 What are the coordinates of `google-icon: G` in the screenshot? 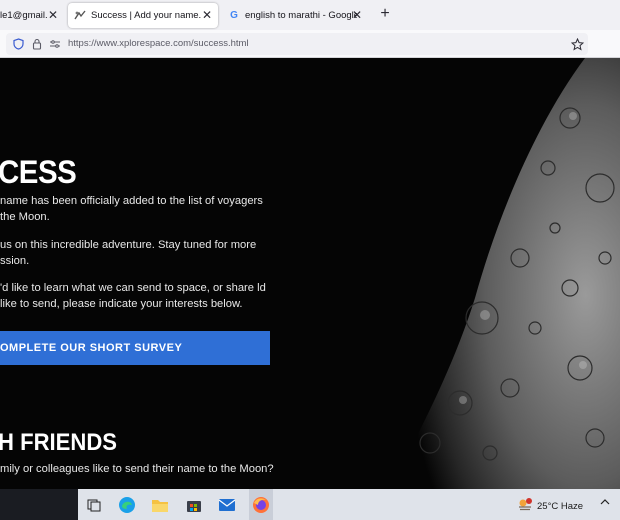 It's located at (234, 15).